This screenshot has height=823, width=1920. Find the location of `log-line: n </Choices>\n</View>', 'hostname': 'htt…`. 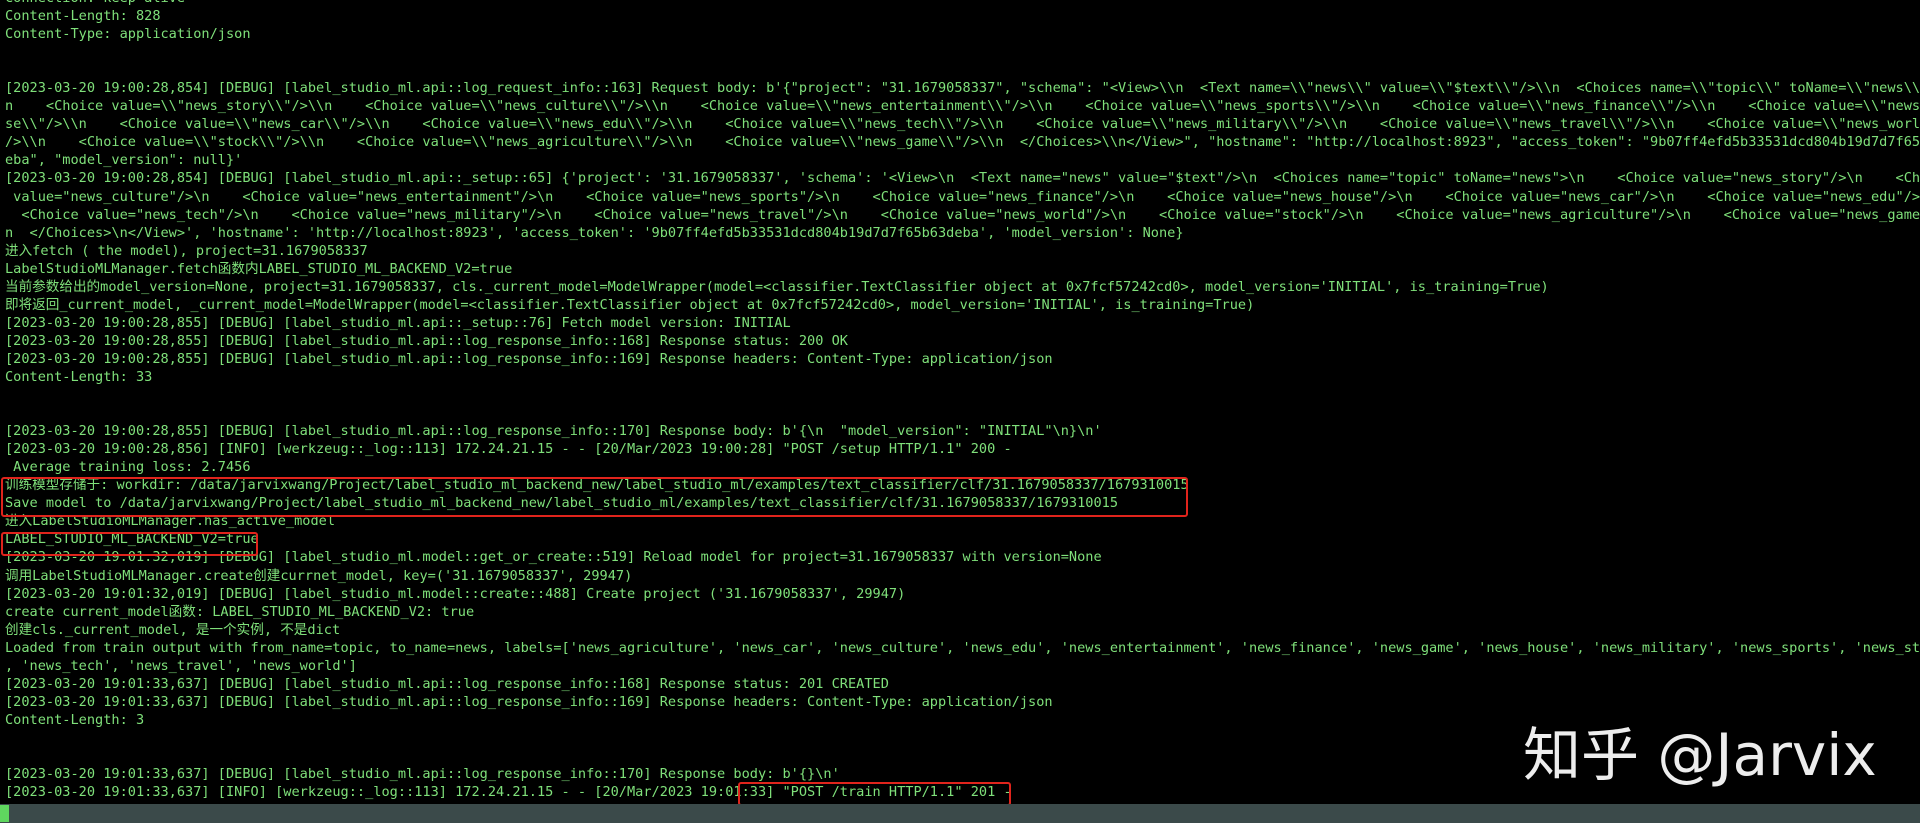

log-line: n </Choices>\n</View>', 'hostname': 'htt… is located at coordinates (594, 232).